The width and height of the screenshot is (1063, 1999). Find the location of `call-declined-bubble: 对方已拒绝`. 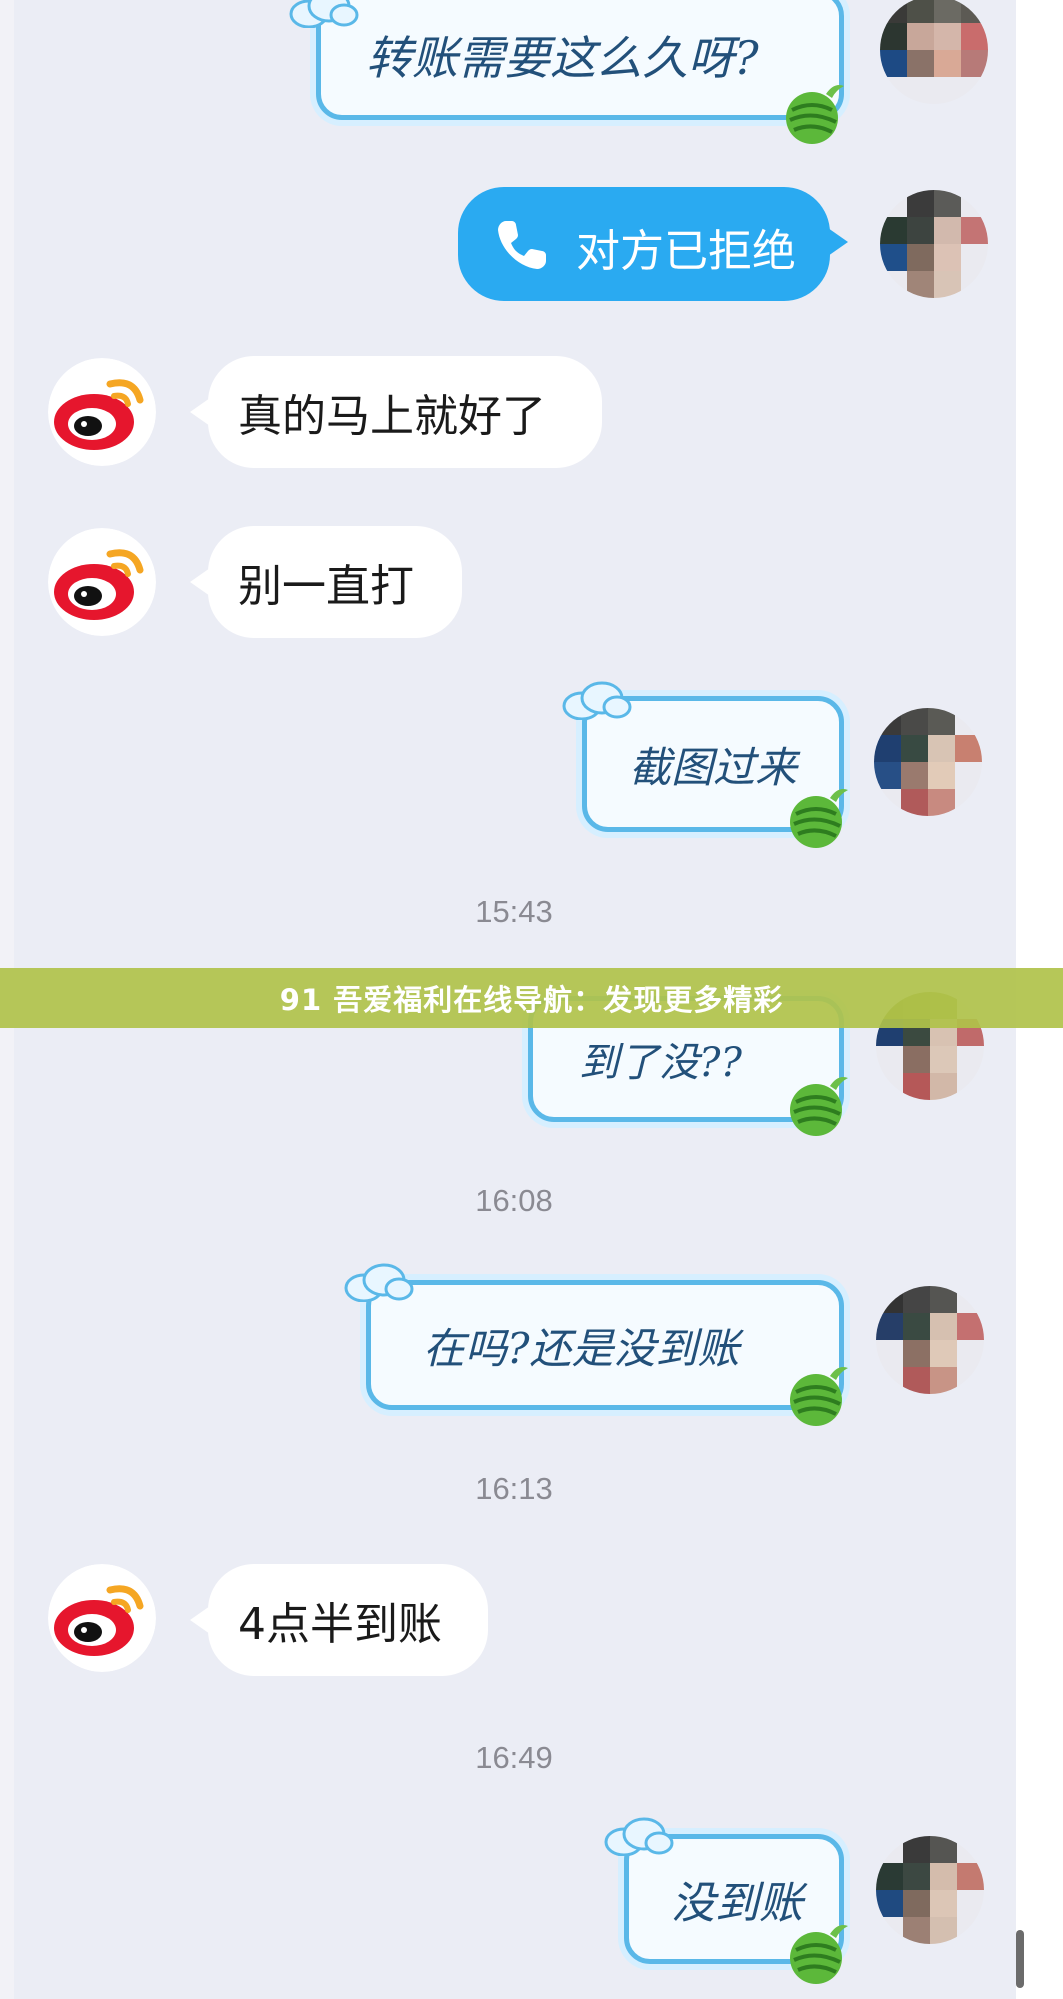

call-declined-bubble: 对方已拒绝 is located at coordinates (644, 244).